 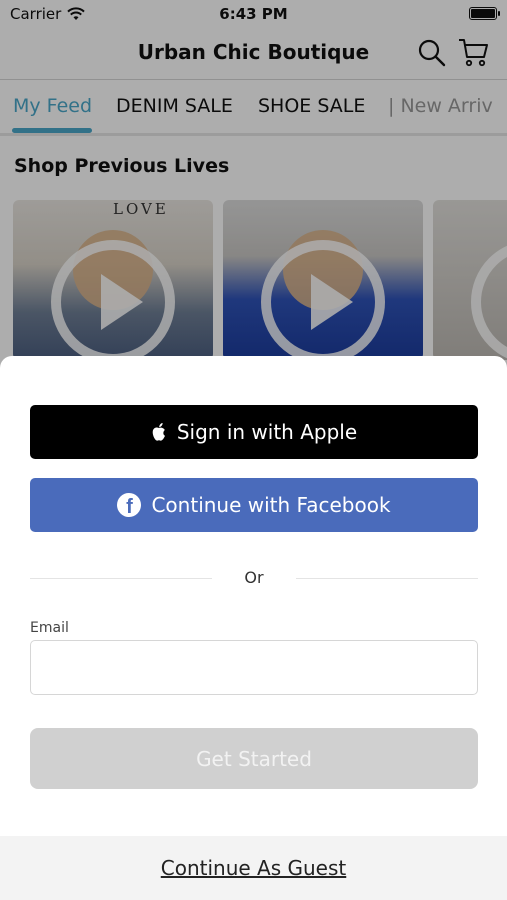 I want to click on facebook-button-label: Continue with Facebook, so click(x=271, y=505).